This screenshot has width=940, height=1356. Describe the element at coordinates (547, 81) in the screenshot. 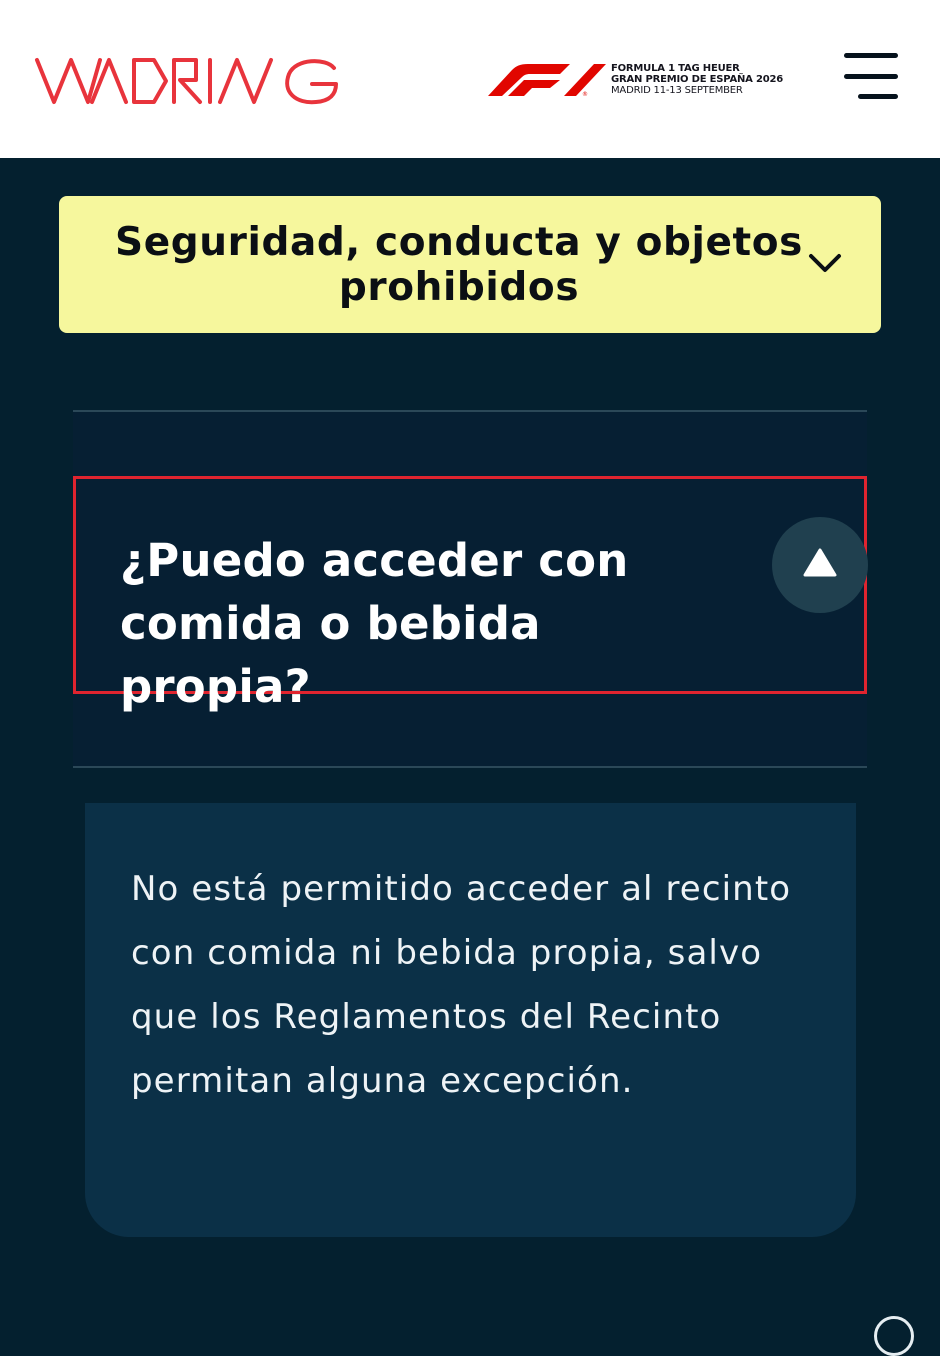

I see `f1-logo-icon: ®` at that location.